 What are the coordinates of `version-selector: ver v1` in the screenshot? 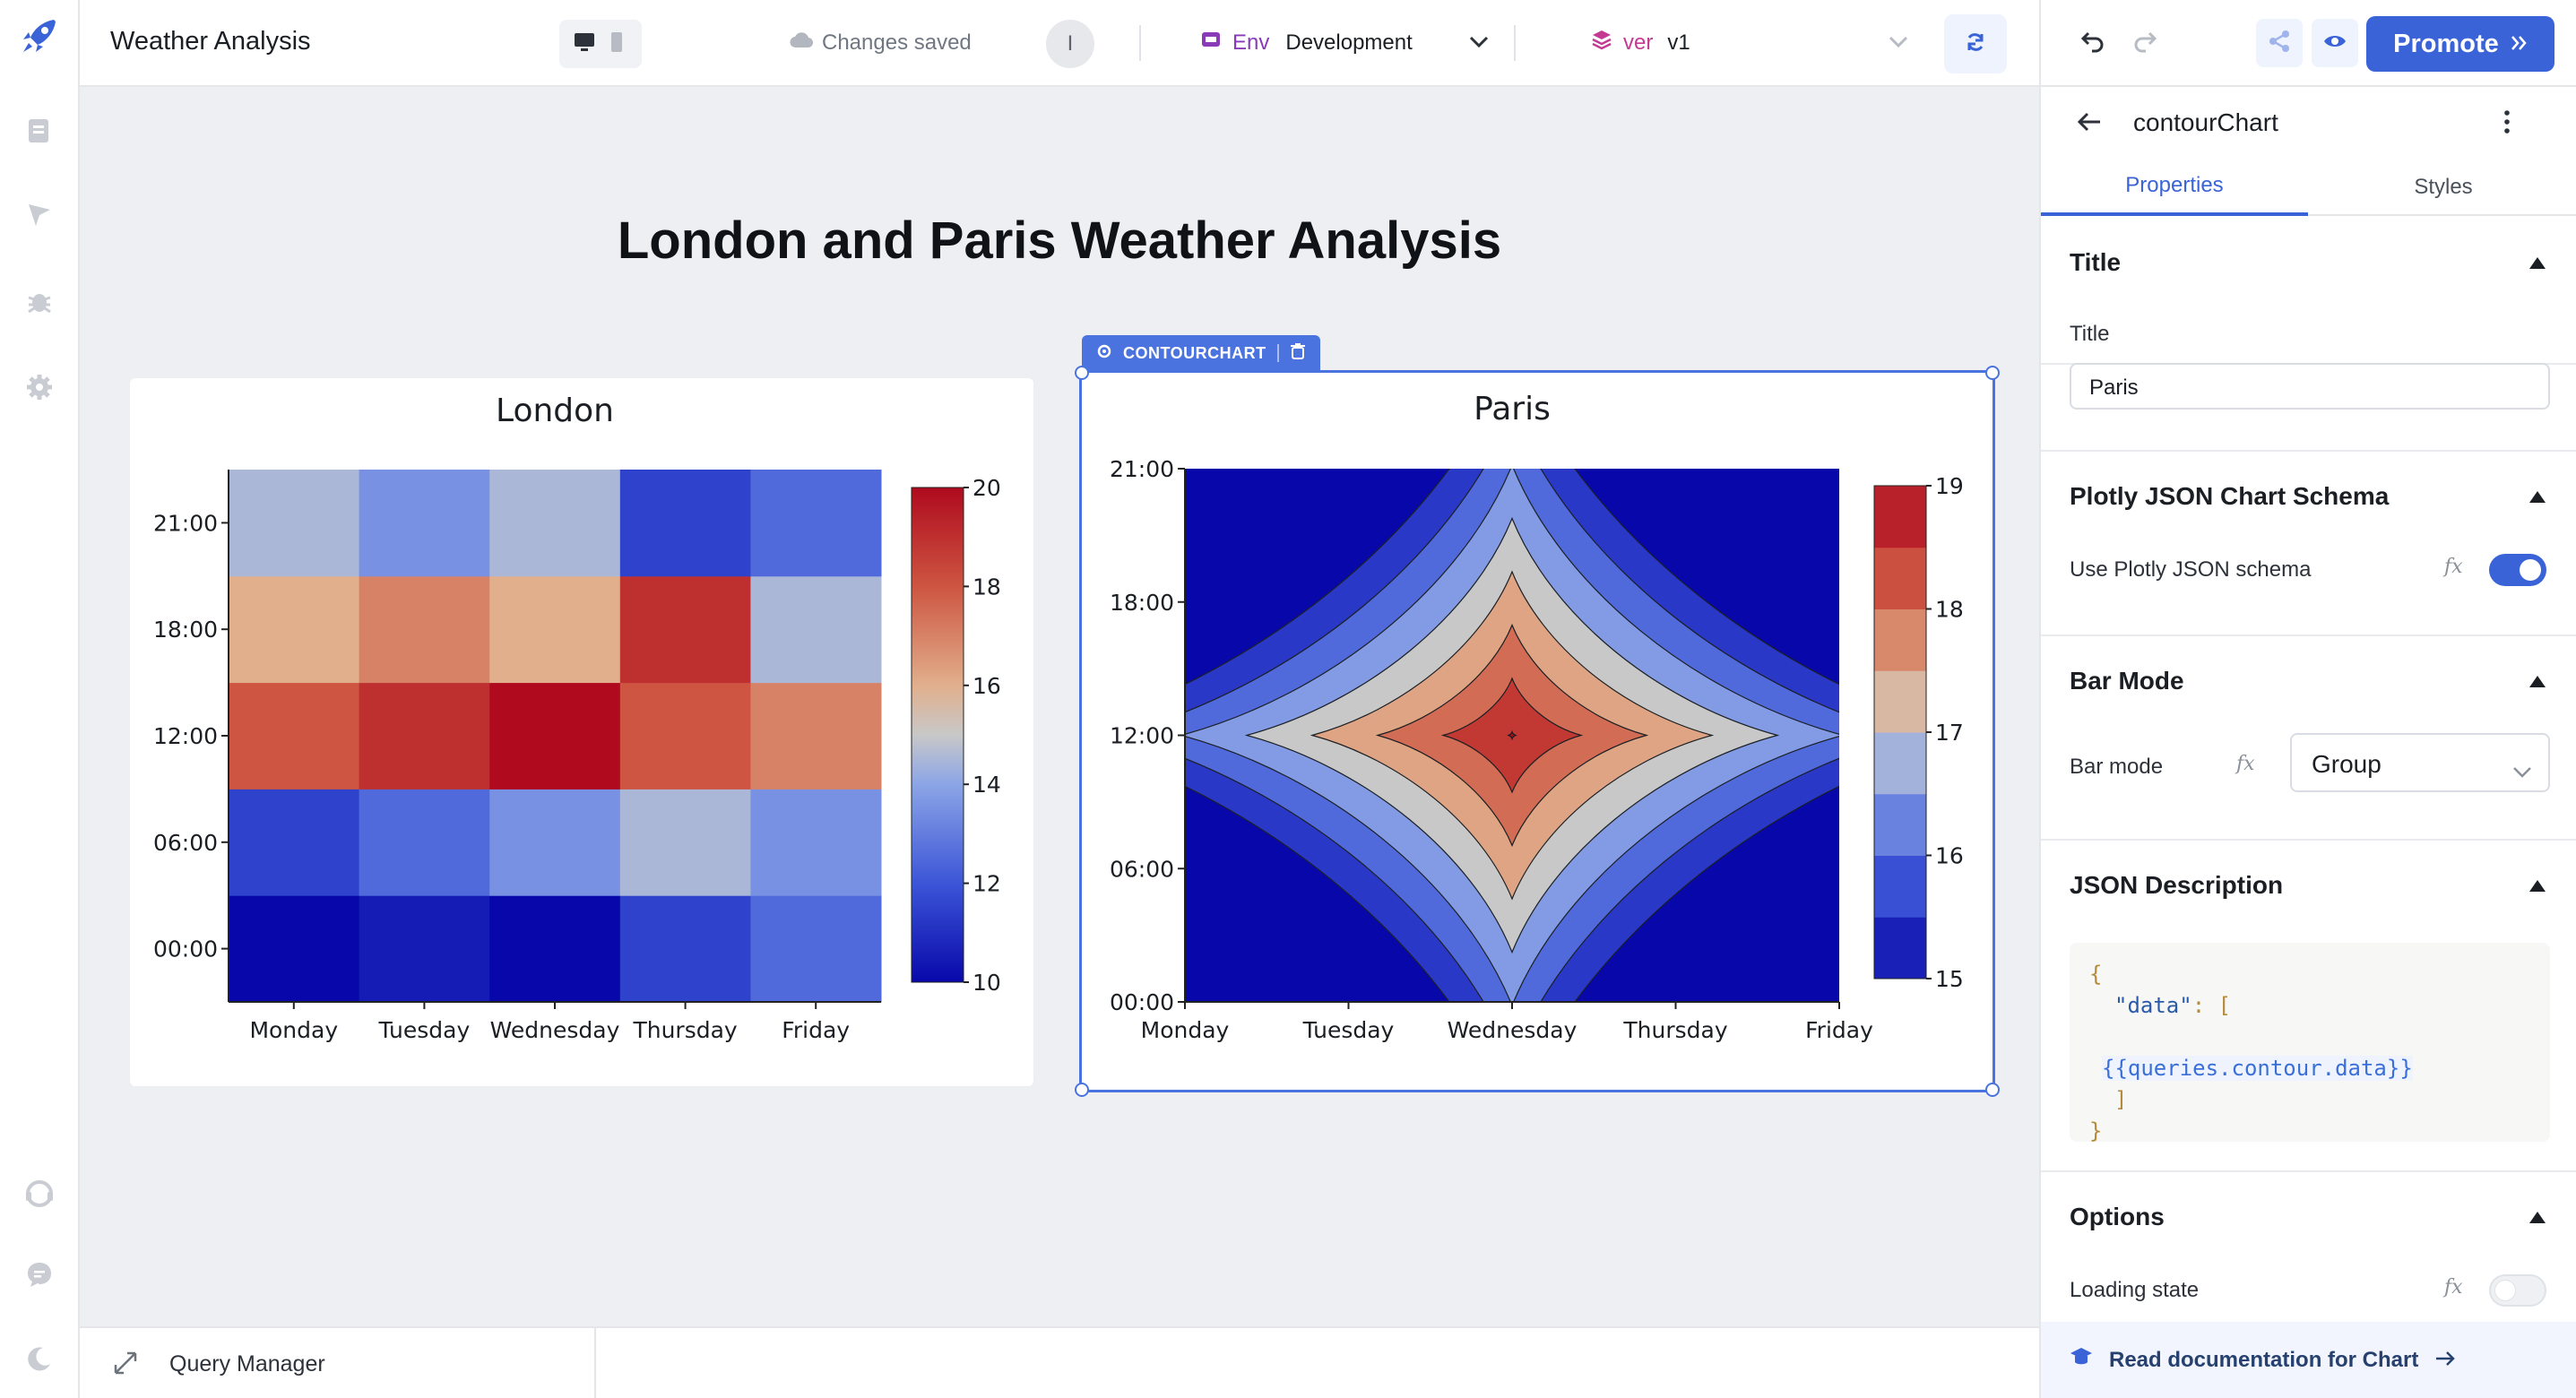 It's located at (1750, 42).